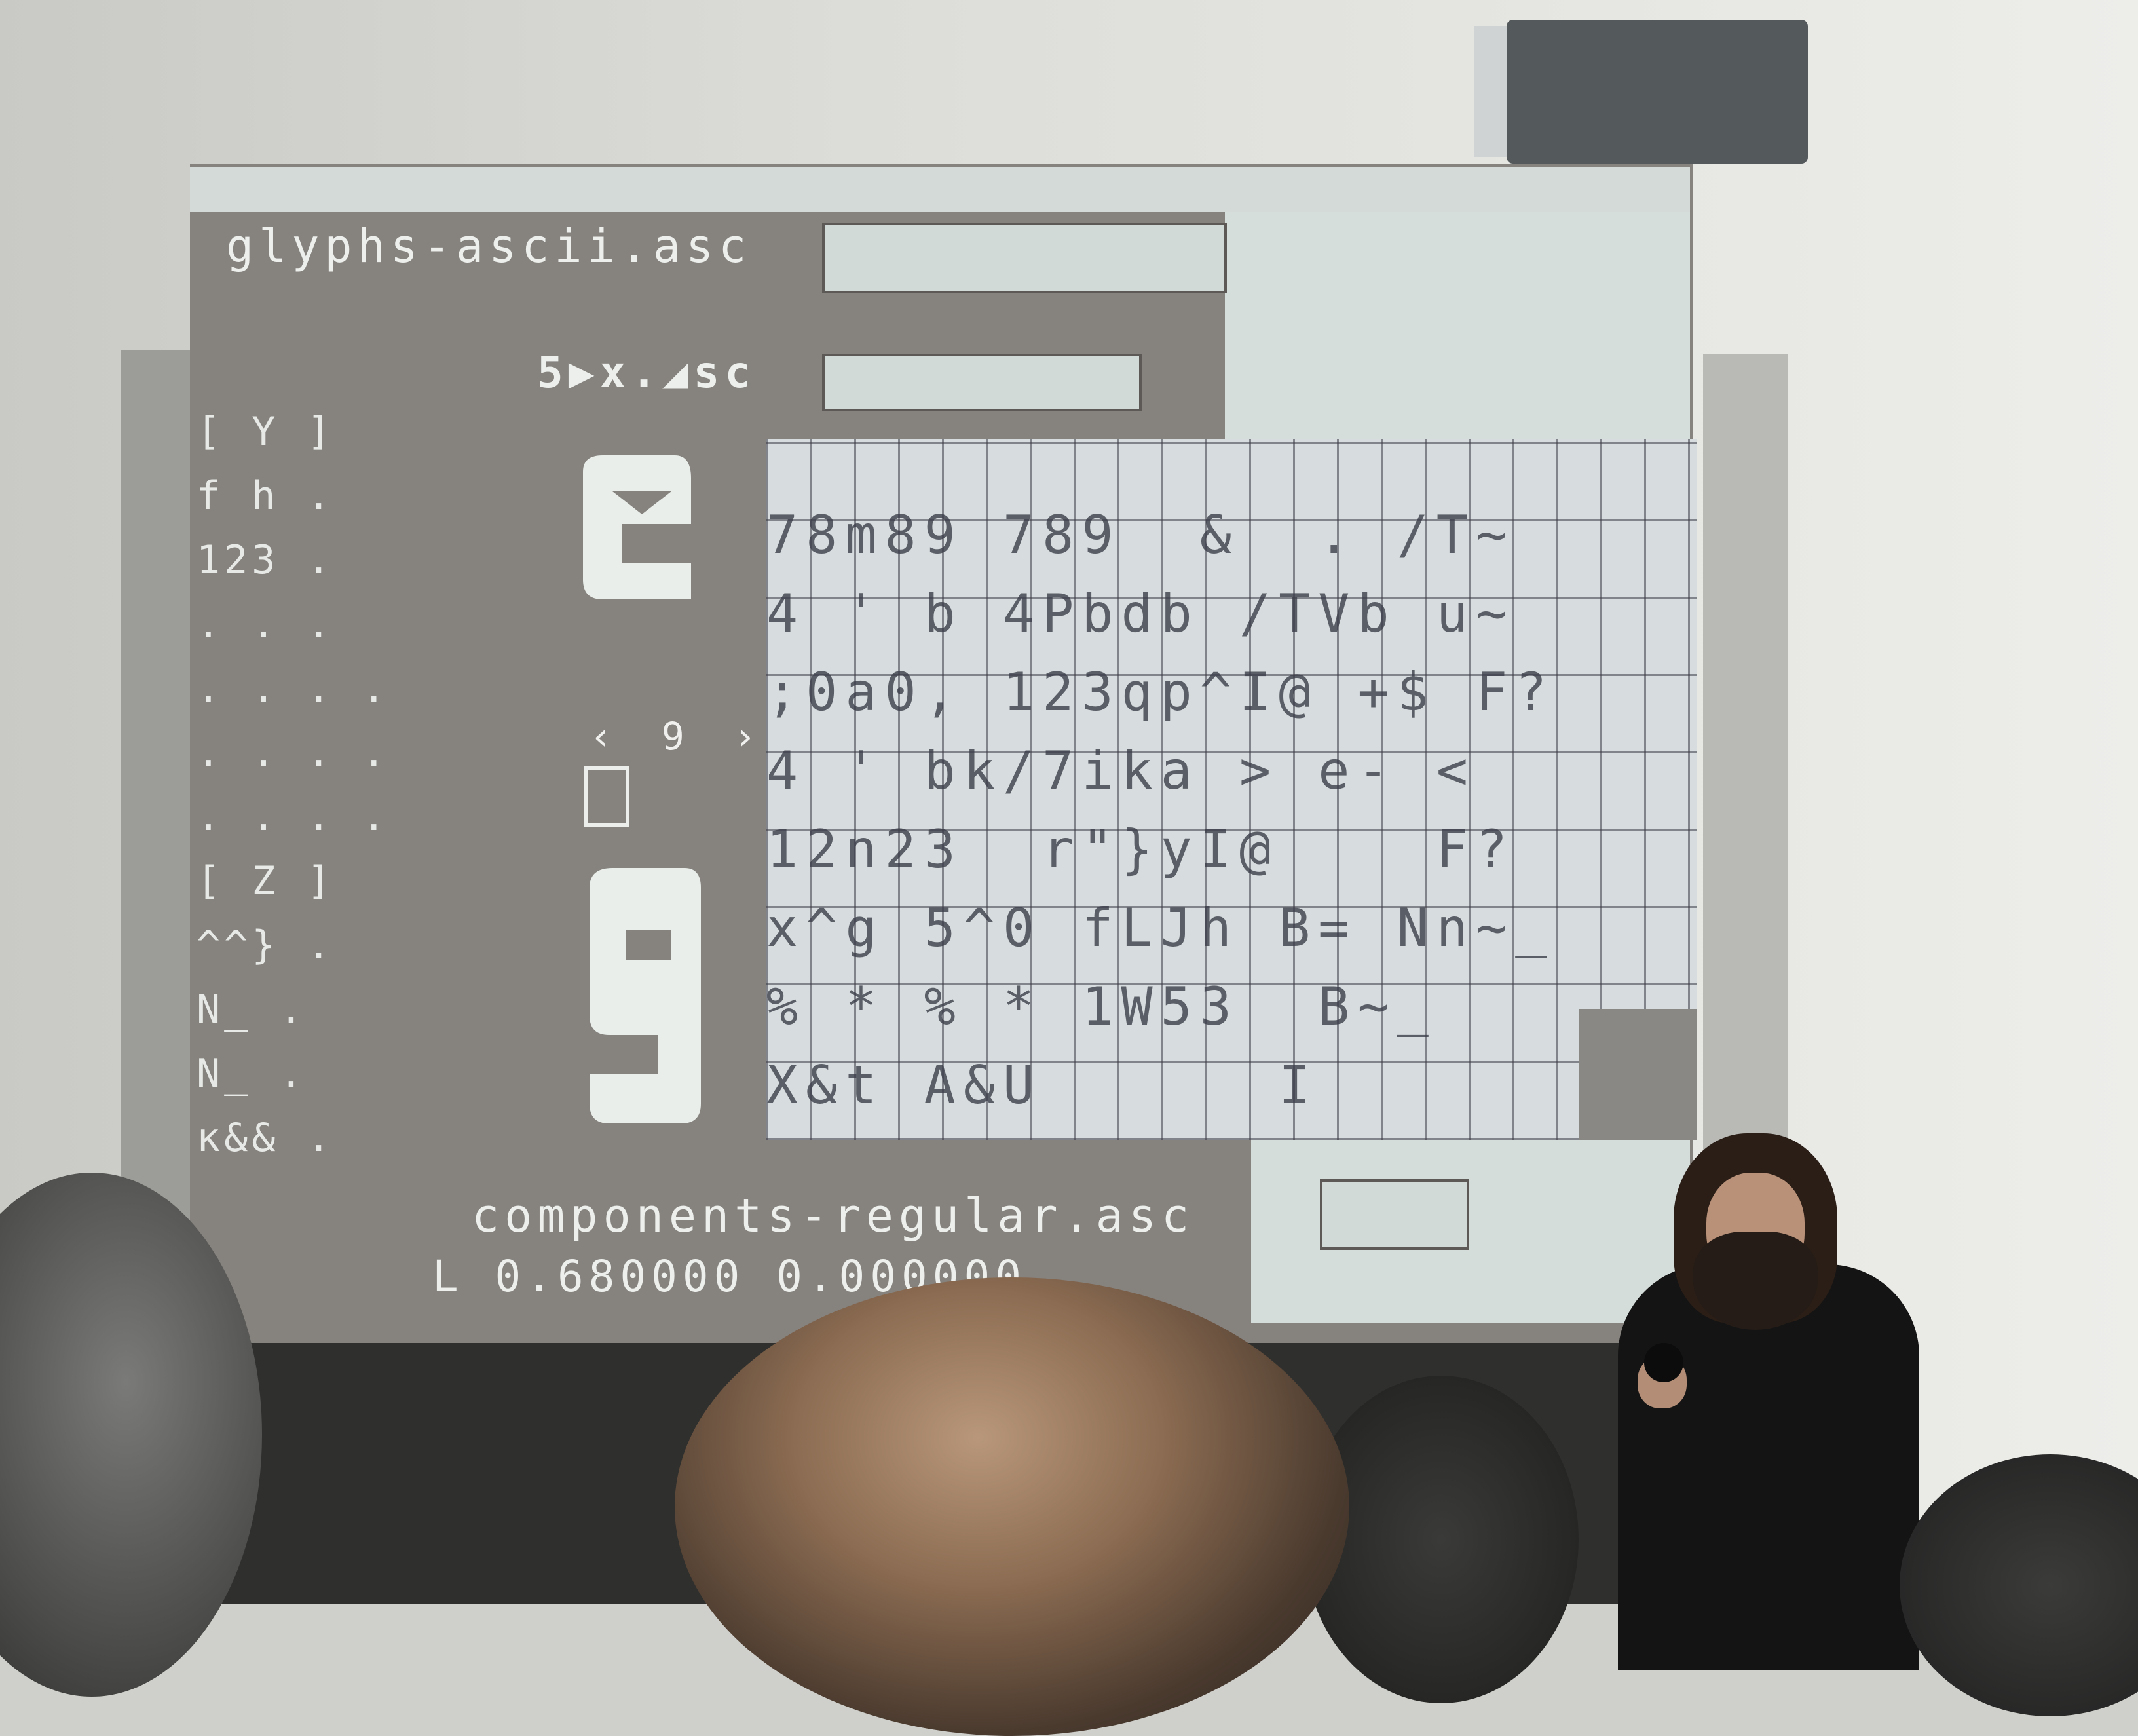 This screenshot has width=2138, height=1736. I want to click on microphone-icon, so click(1663, 1362).